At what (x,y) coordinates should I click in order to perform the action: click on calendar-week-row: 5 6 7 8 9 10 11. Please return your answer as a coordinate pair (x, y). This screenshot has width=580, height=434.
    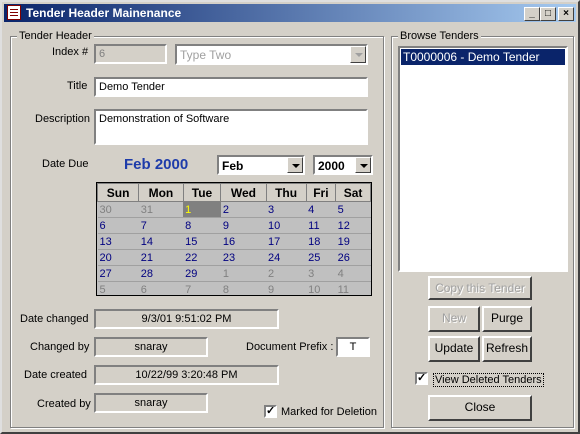
    Looking at the image, I should click on (234, 289).